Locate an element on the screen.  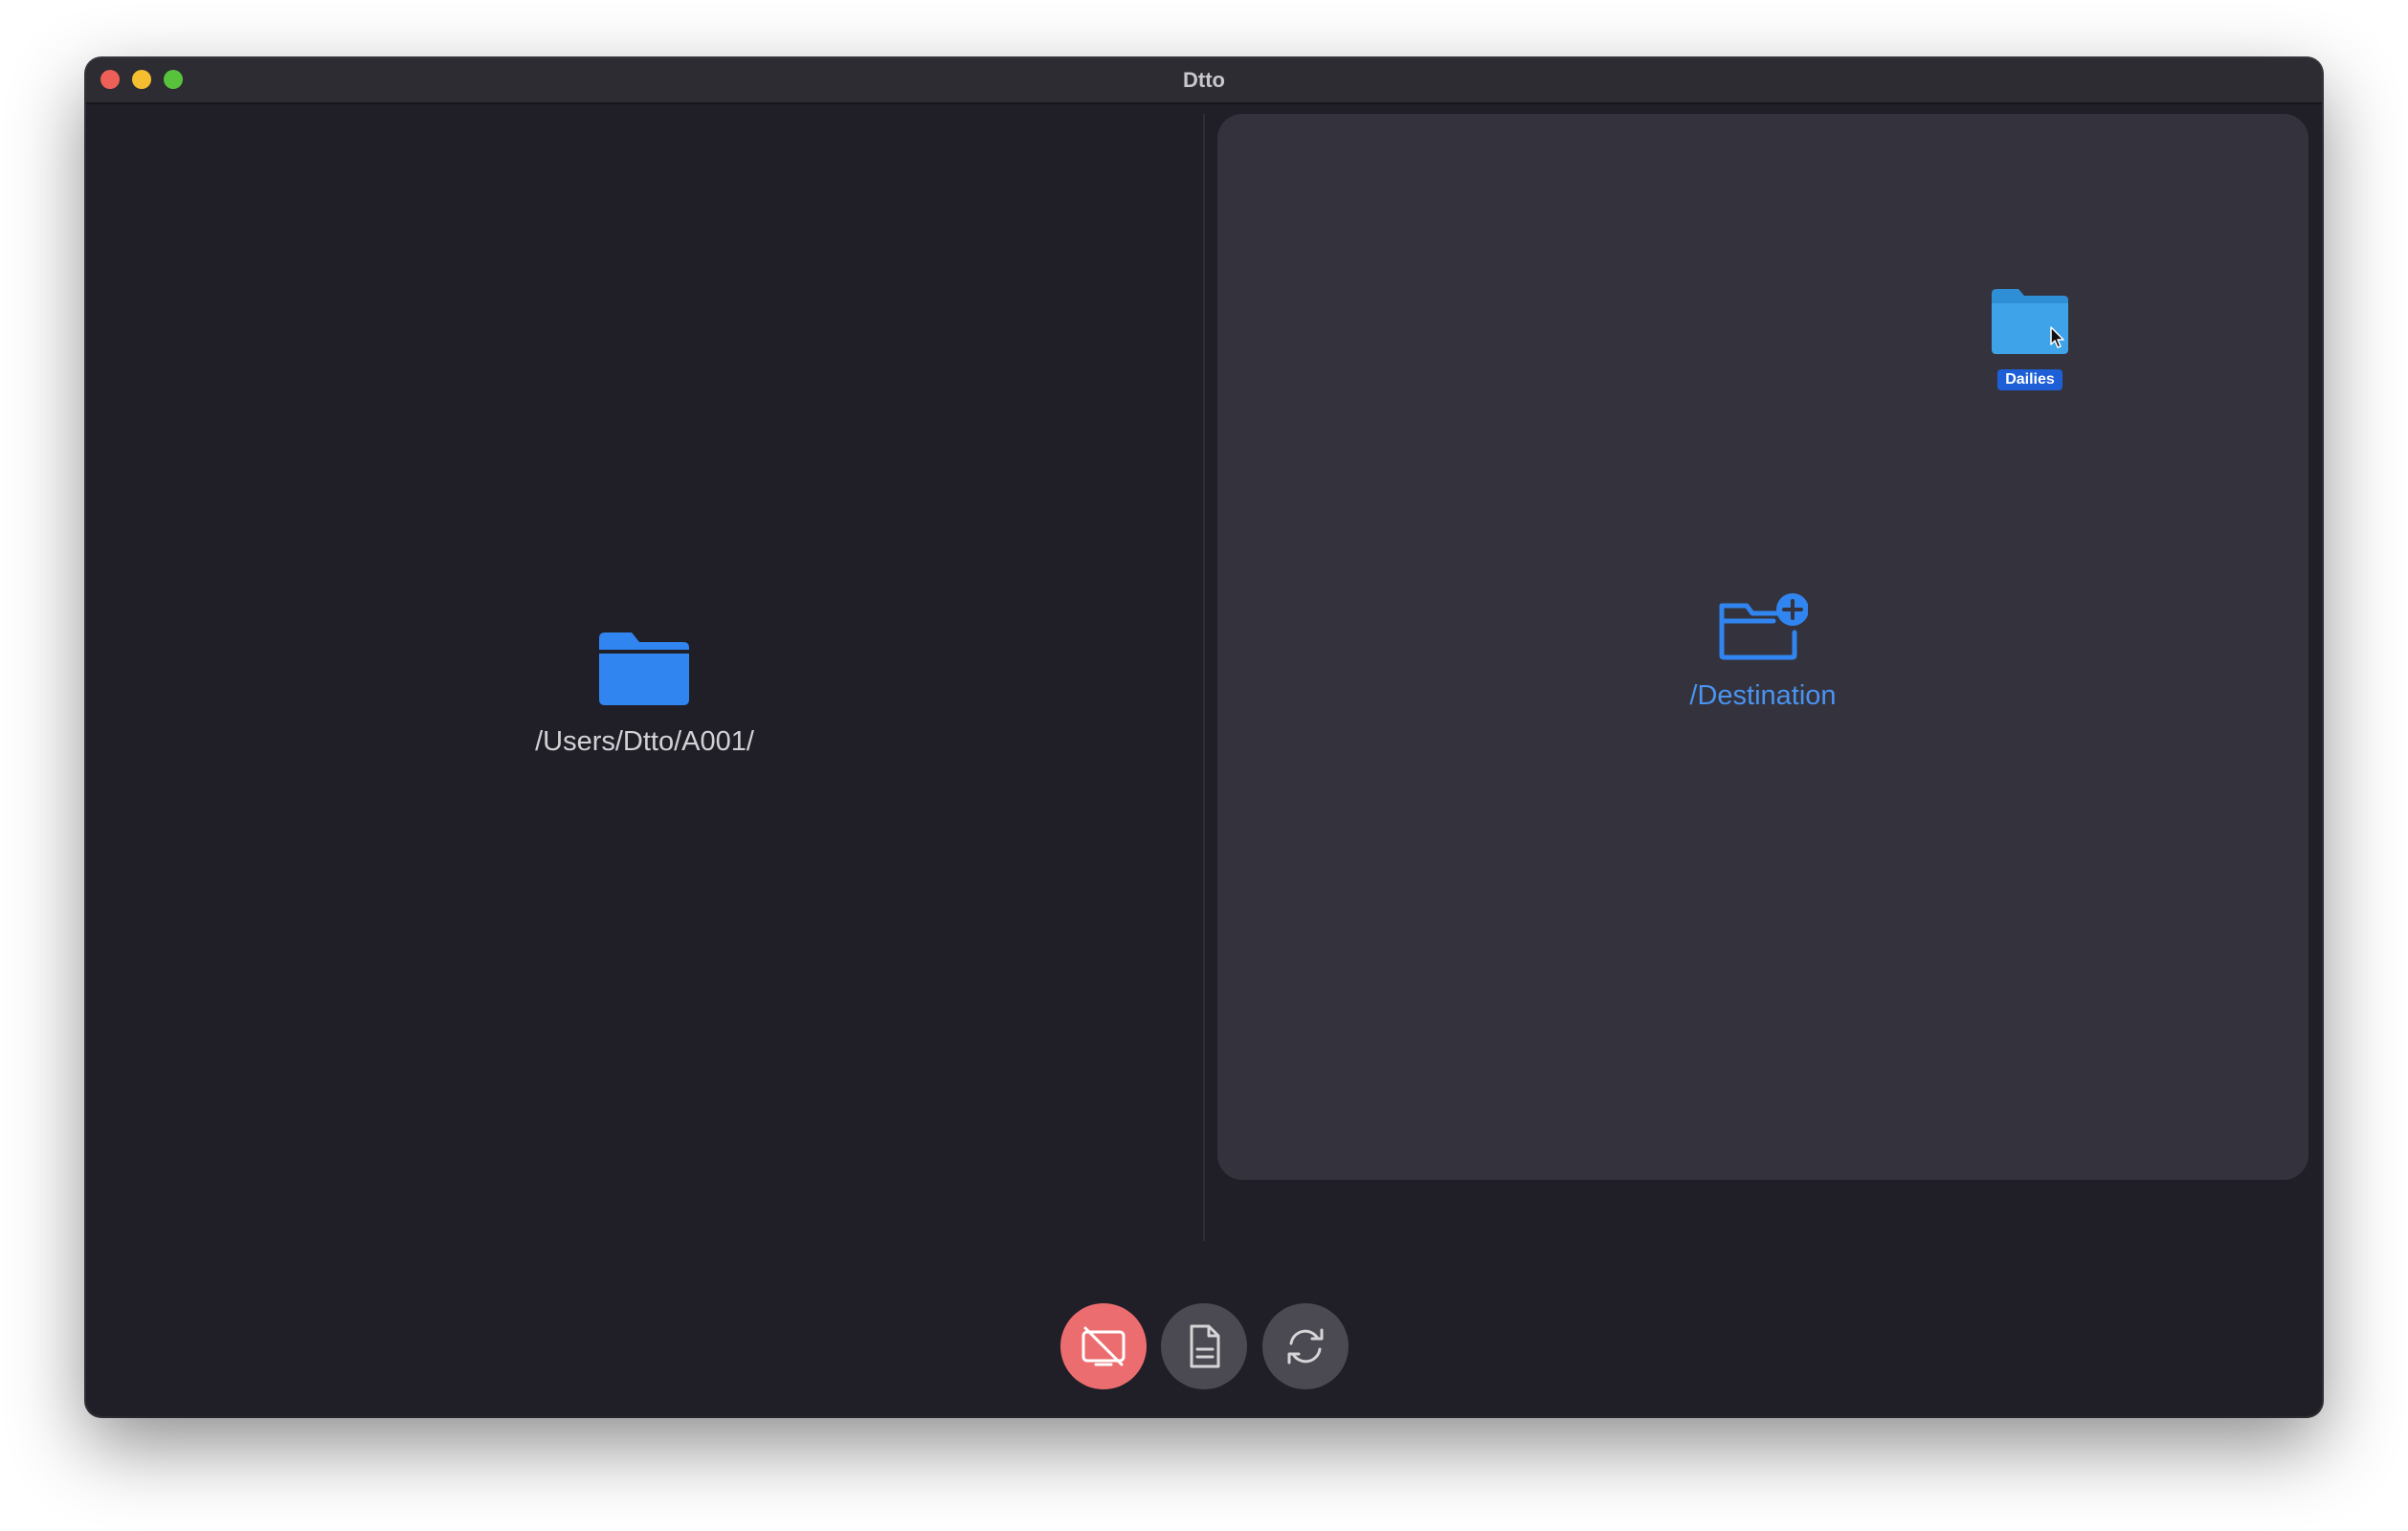
pane-divider is located at coordinates (1204, 678).